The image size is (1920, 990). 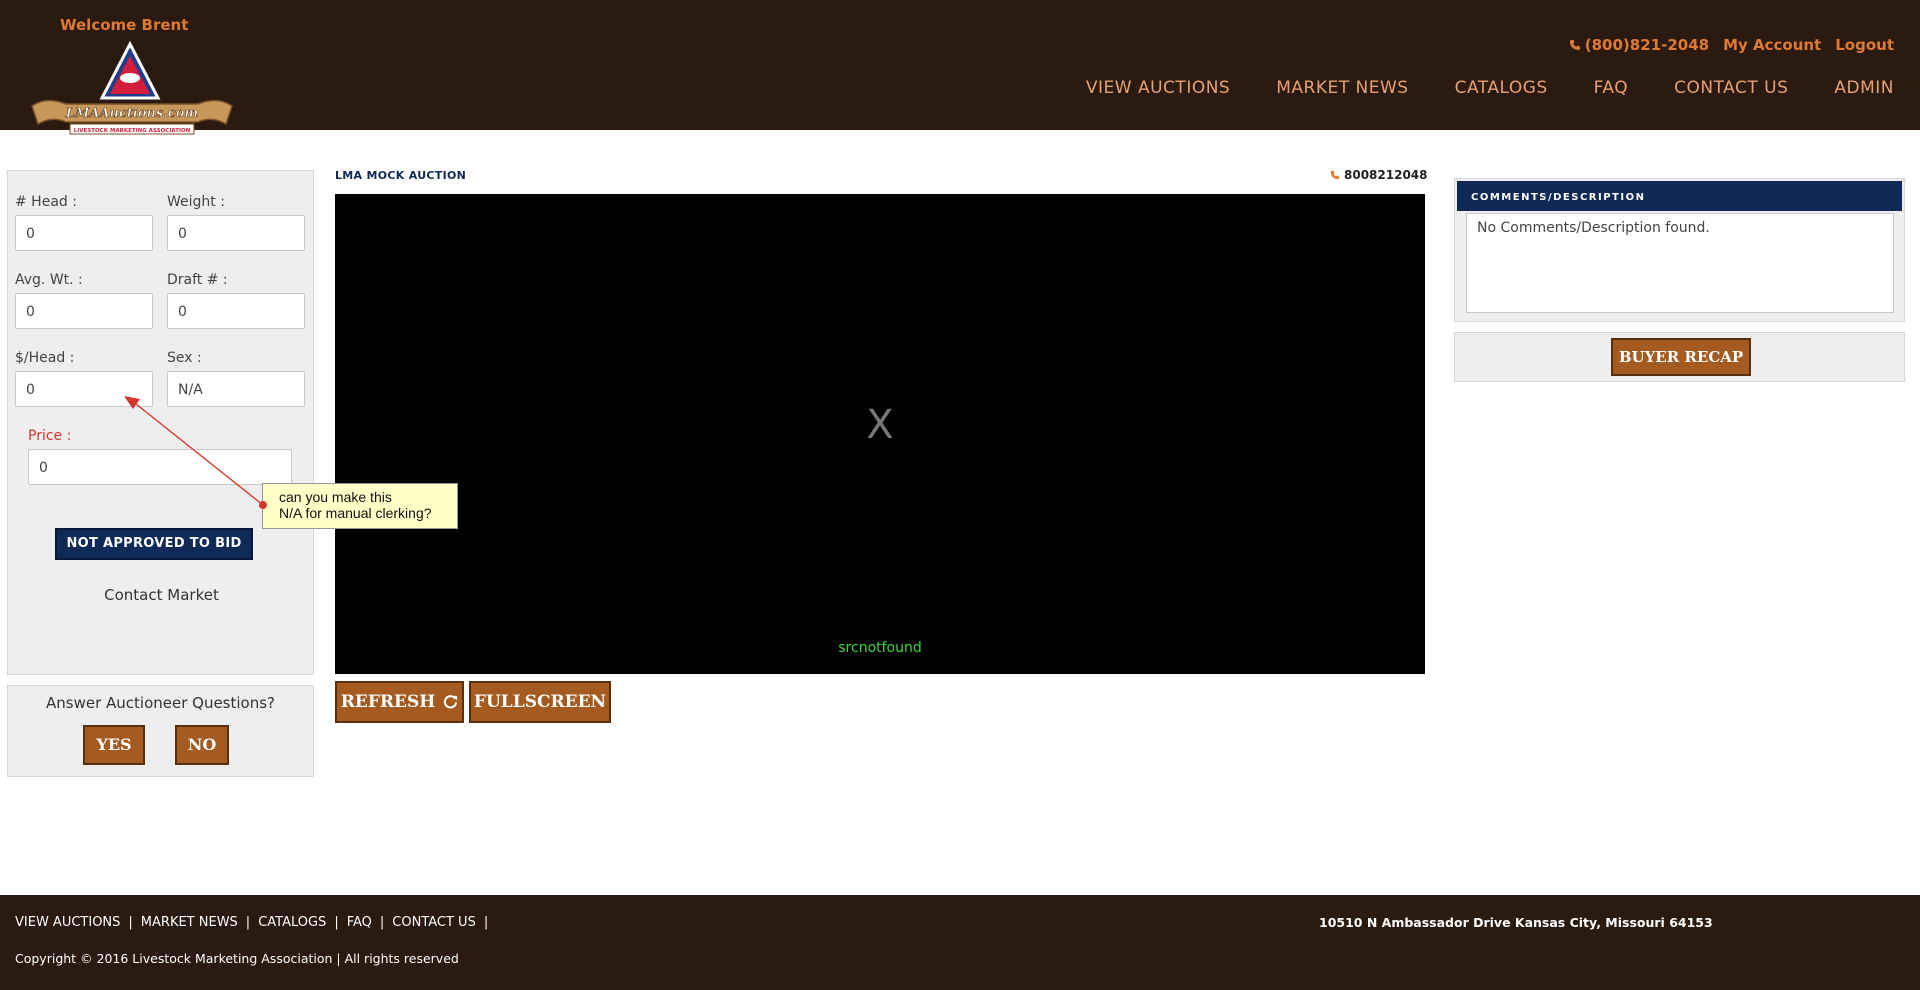 I want to click on no-button: NO, so click(x=202, y=745).